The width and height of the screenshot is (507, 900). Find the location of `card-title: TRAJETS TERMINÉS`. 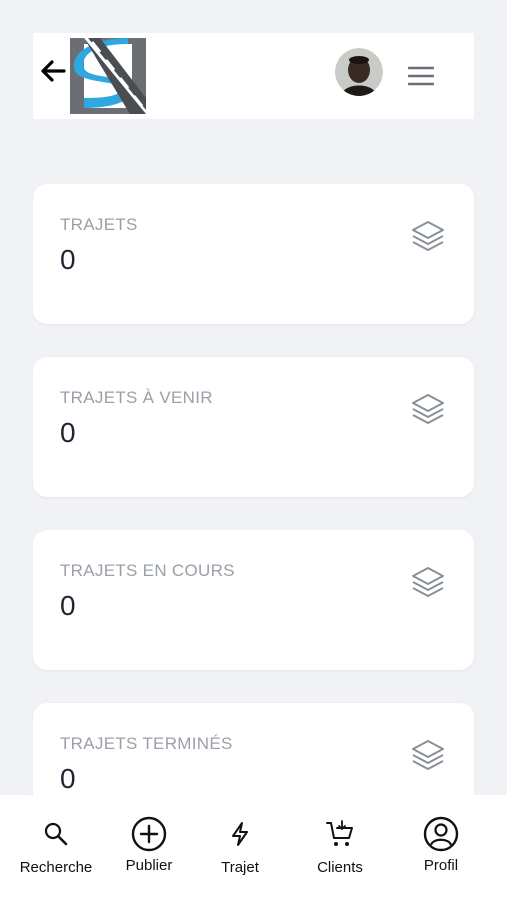

card-title: TRAJETS TERMINÉS is located at coordinates (146, 743).